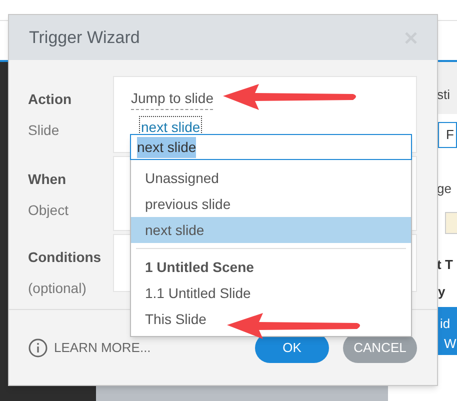 The width and height of the screenshot is (457, 401). Describe the element at coordinates (271, 230) in the screenshot. I see `dropdown-option: next slide` at that location.